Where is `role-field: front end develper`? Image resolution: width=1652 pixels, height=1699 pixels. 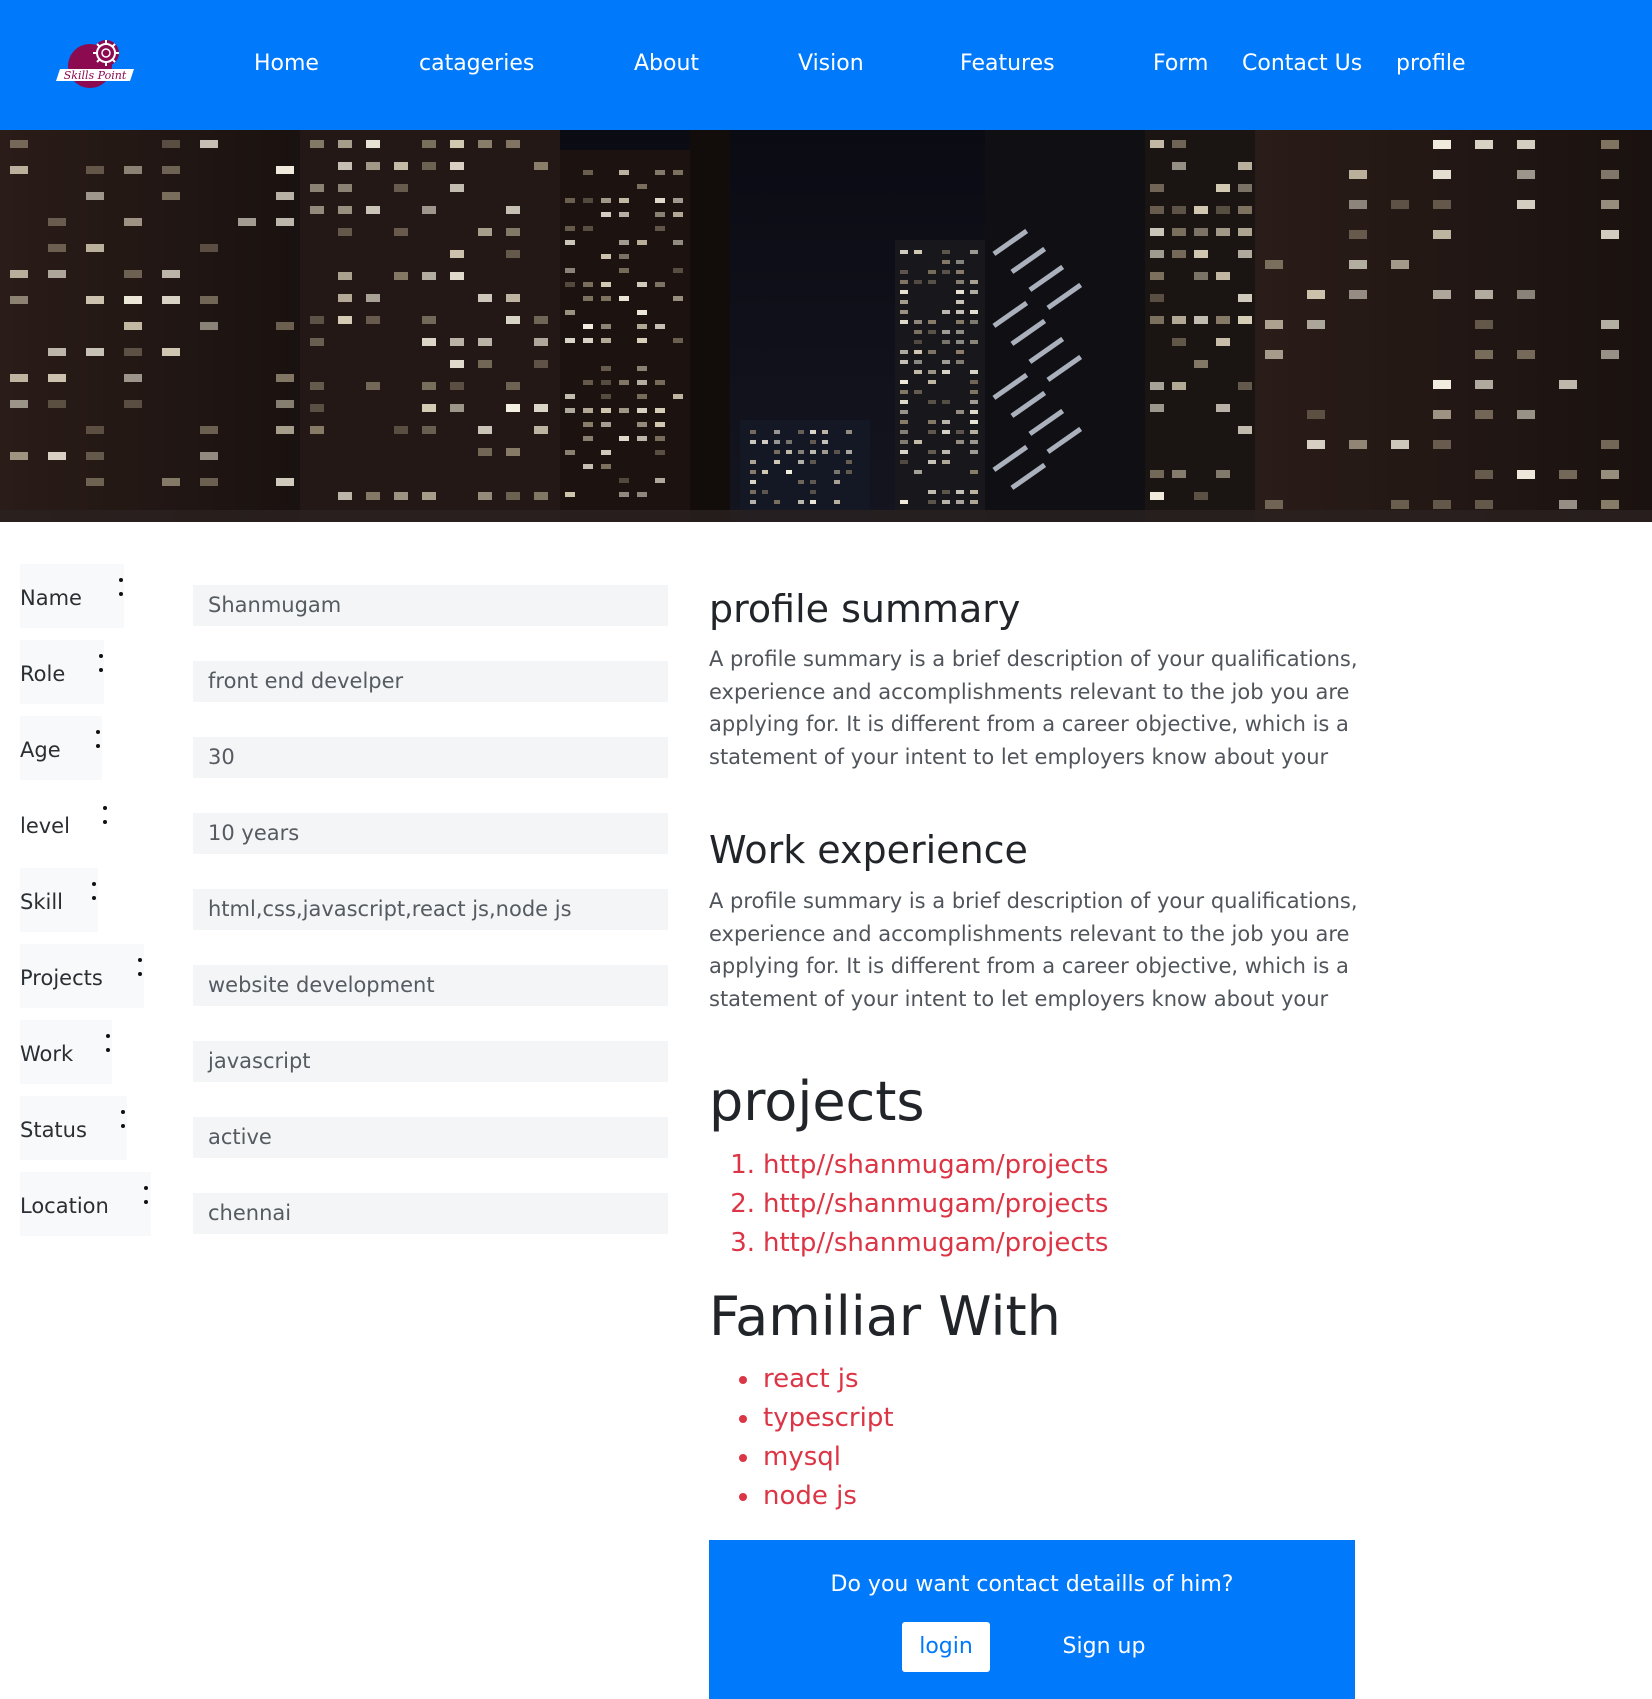
role-field: front end develper is located at coordinates (430, 681).